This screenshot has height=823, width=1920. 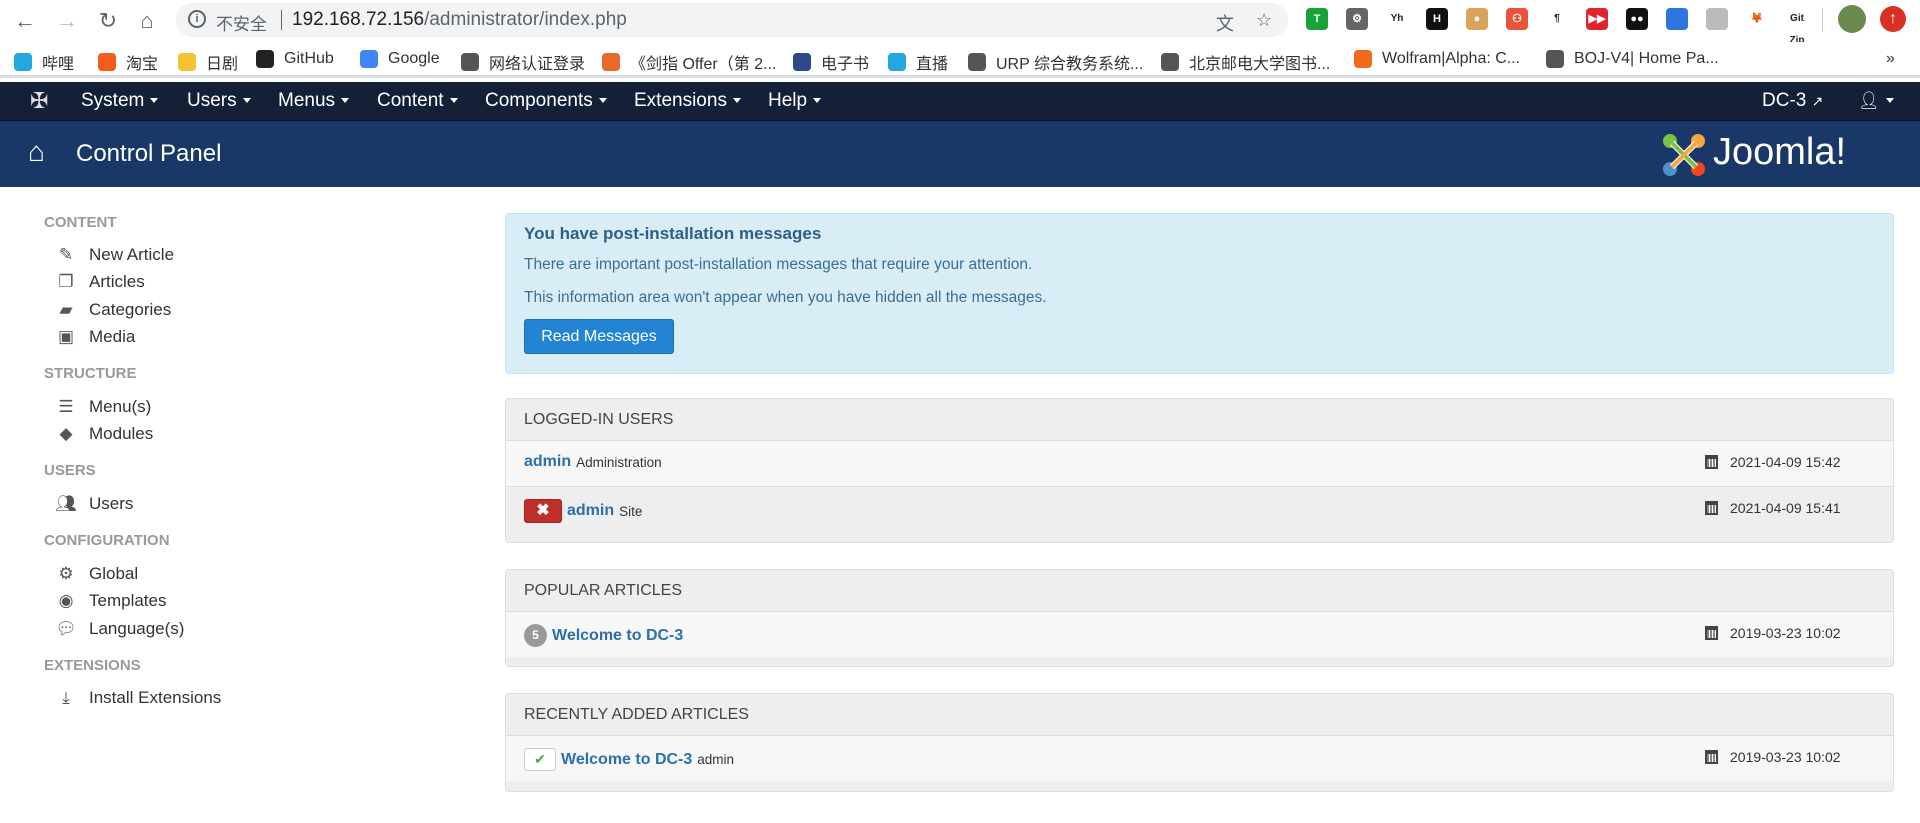 What do you see at coordinates (1893, 19) in the screenshot?
I see `update-icon: ↑` at bounding box center [1893, 19].